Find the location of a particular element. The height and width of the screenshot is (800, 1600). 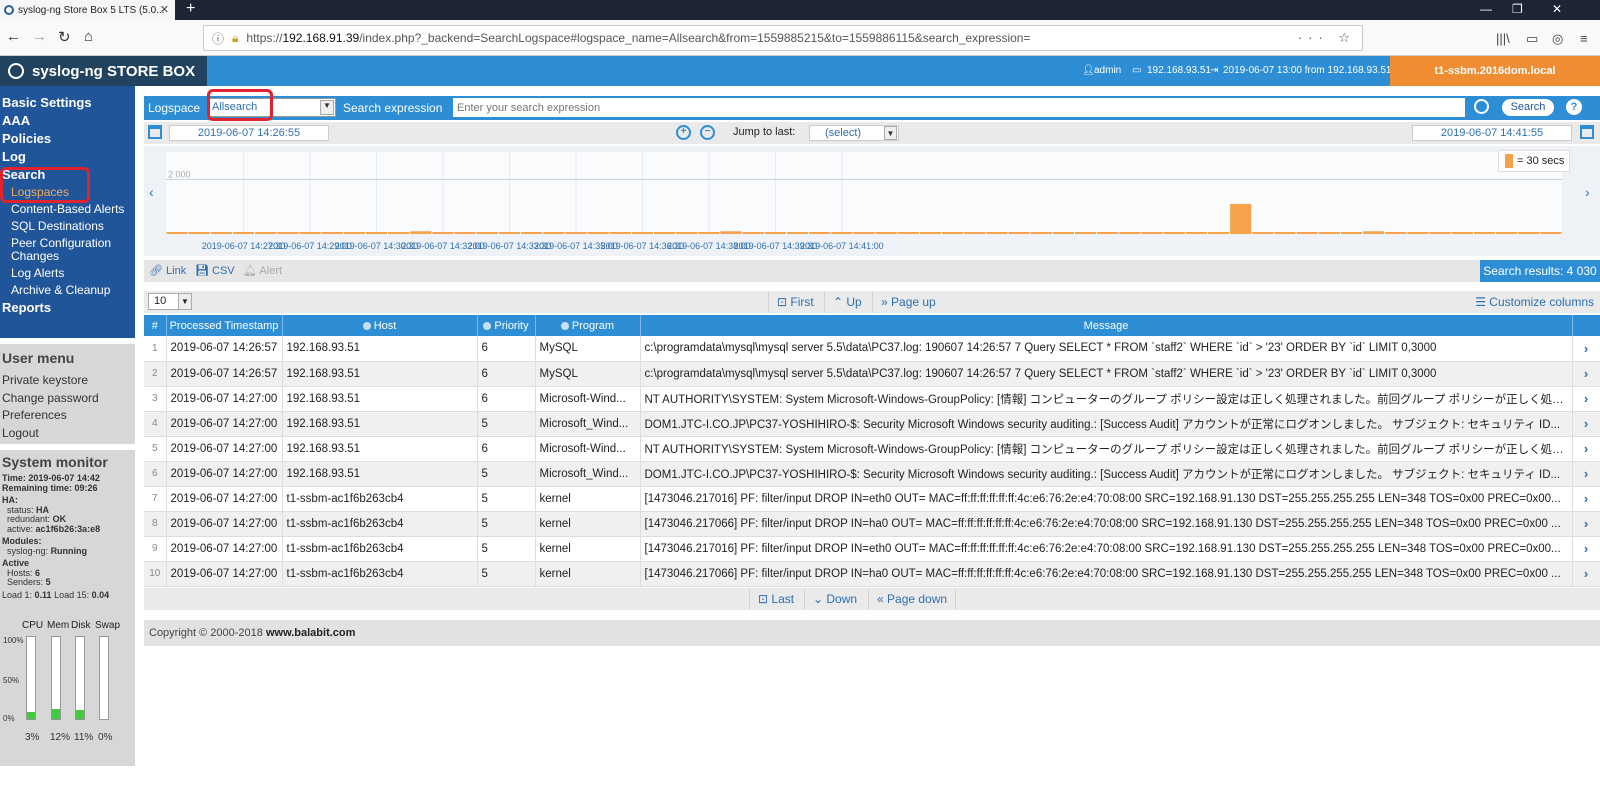

browser-tab: syslog-ng Store Box 5 LTS (5.0... ✕ is located at coordinates (87, 10).